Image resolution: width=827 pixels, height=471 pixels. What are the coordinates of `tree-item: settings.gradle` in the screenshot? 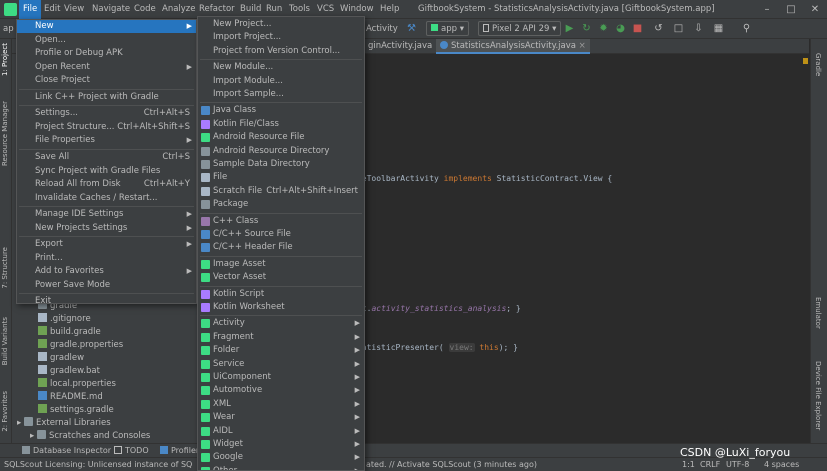 It's located at (76, 410).